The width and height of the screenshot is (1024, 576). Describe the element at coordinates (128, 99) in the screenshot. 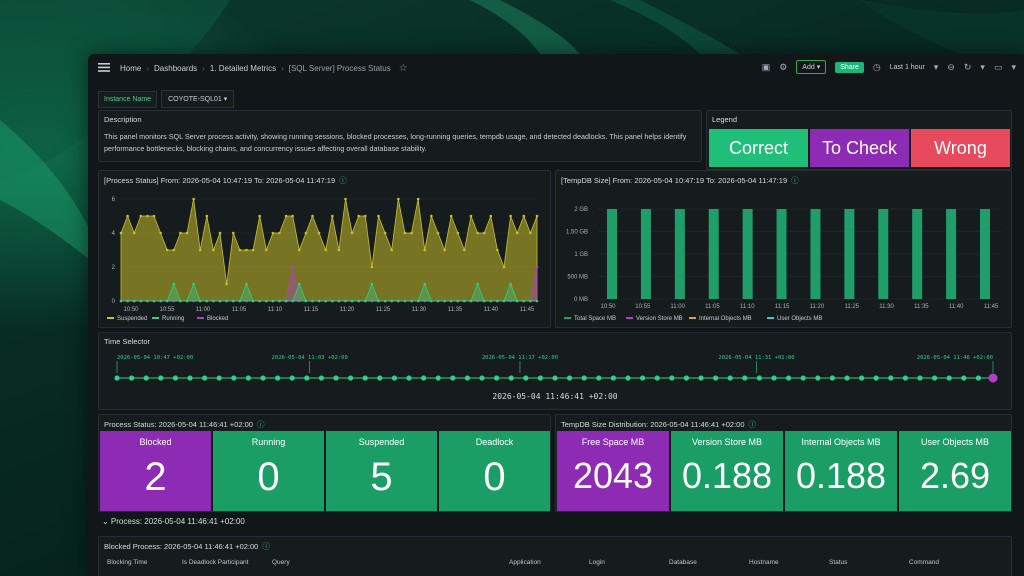

I see `instance-name-label: Instance Name` at that location.